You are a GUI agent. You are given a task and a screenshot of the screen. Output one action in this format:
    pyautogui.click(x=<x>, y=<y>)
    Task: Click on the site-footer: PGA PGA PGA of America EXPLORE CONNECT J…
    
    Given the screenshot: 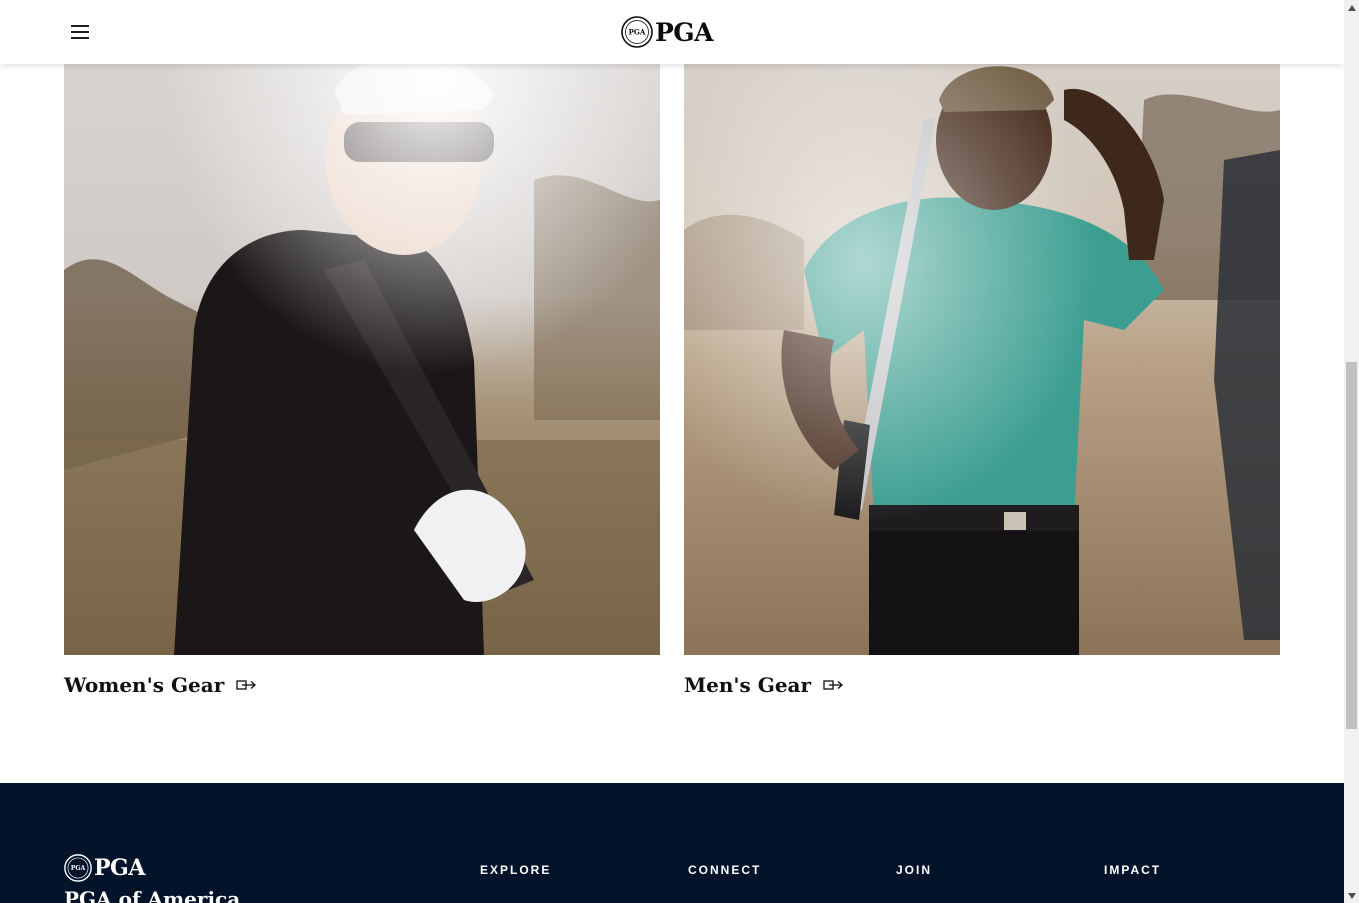 What is the action you would take?
    pyautogui.click(x=672, y=843)
    